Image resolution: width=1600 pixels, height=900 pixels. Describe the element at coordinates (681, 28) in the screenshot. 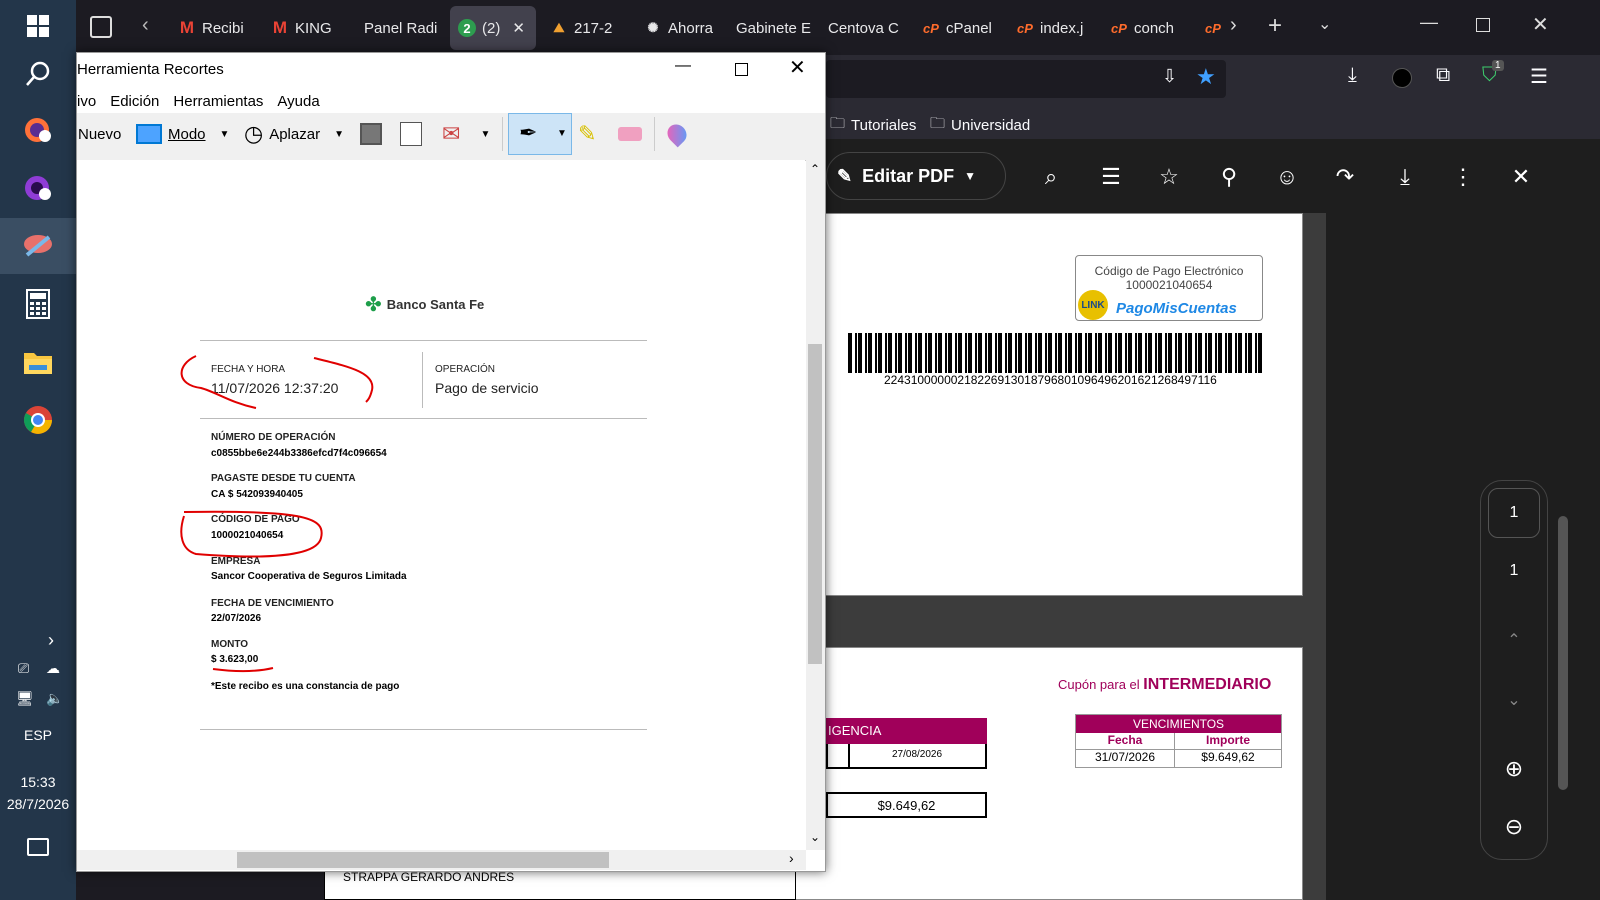

I see `tab-ahorra: ✺ Ahorra` at that location.